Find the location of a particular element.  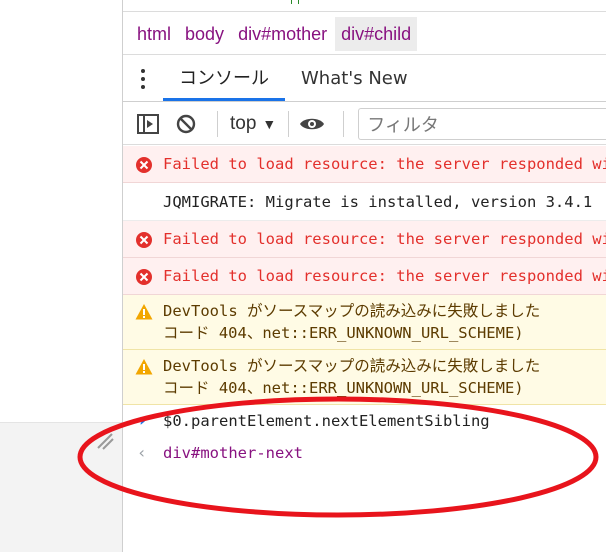

context-selector: top ▼ is located at coordinates (253, 124).